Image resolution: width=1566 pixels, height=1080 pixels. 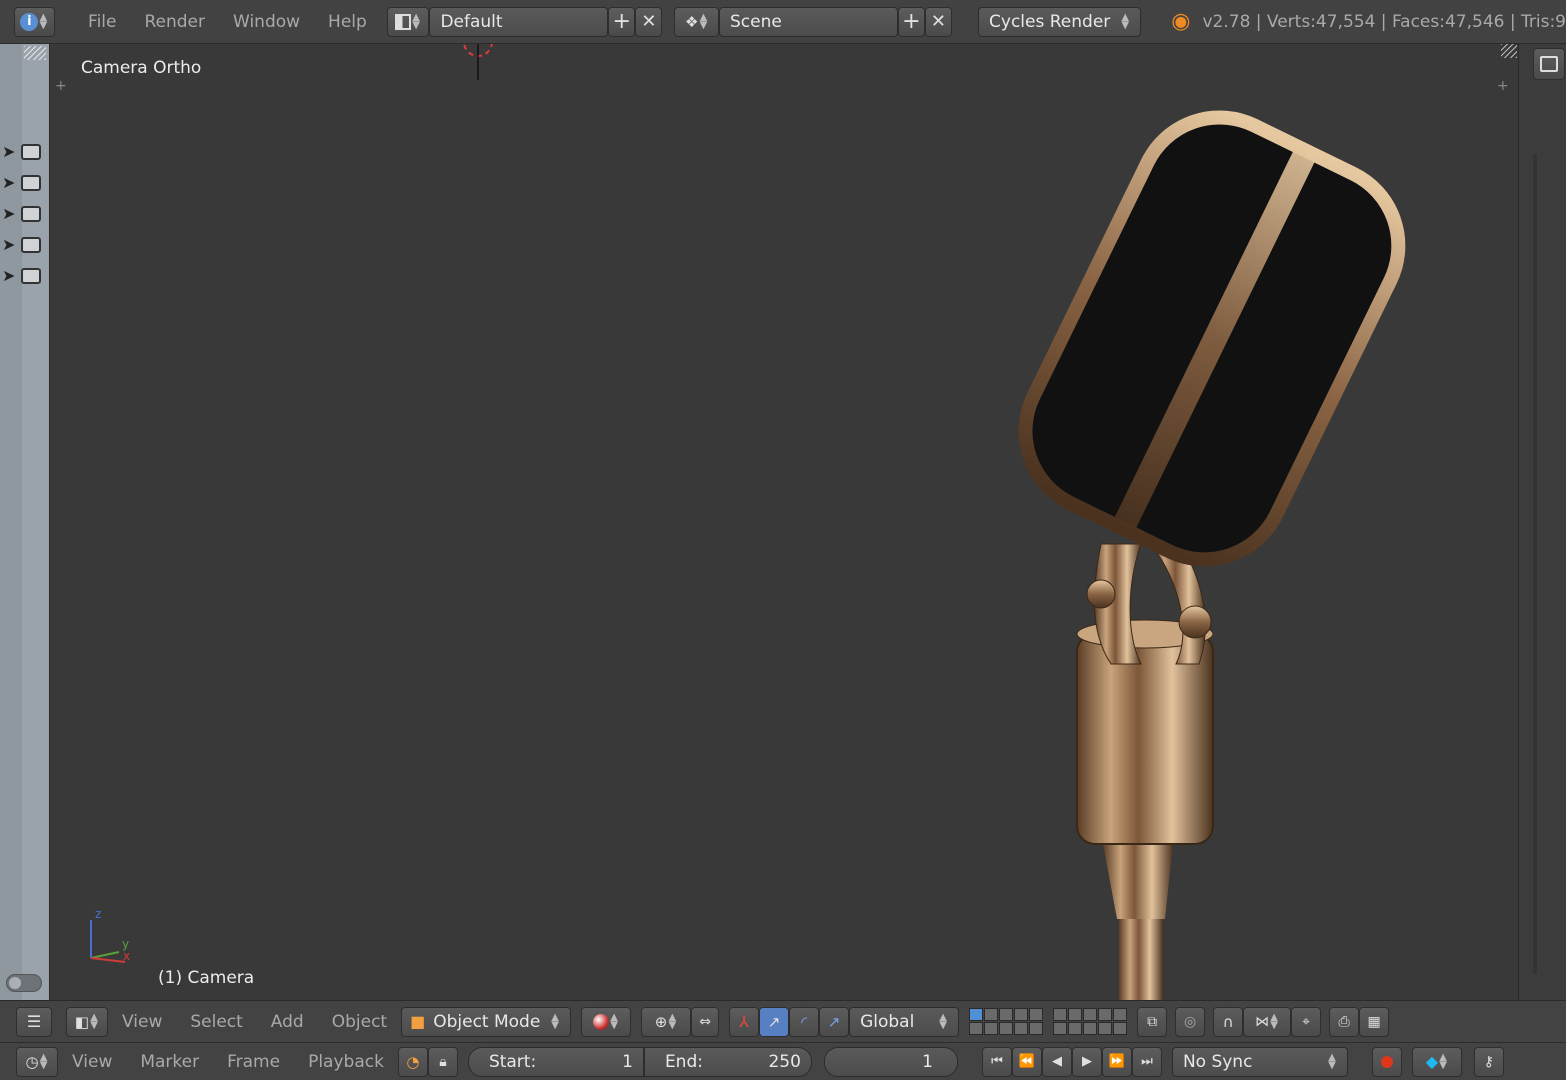 What do you see at coordinates (253, 1062) in the screenshot?
I see `menu-frame: Frame` at bounding box center [253, 1062].